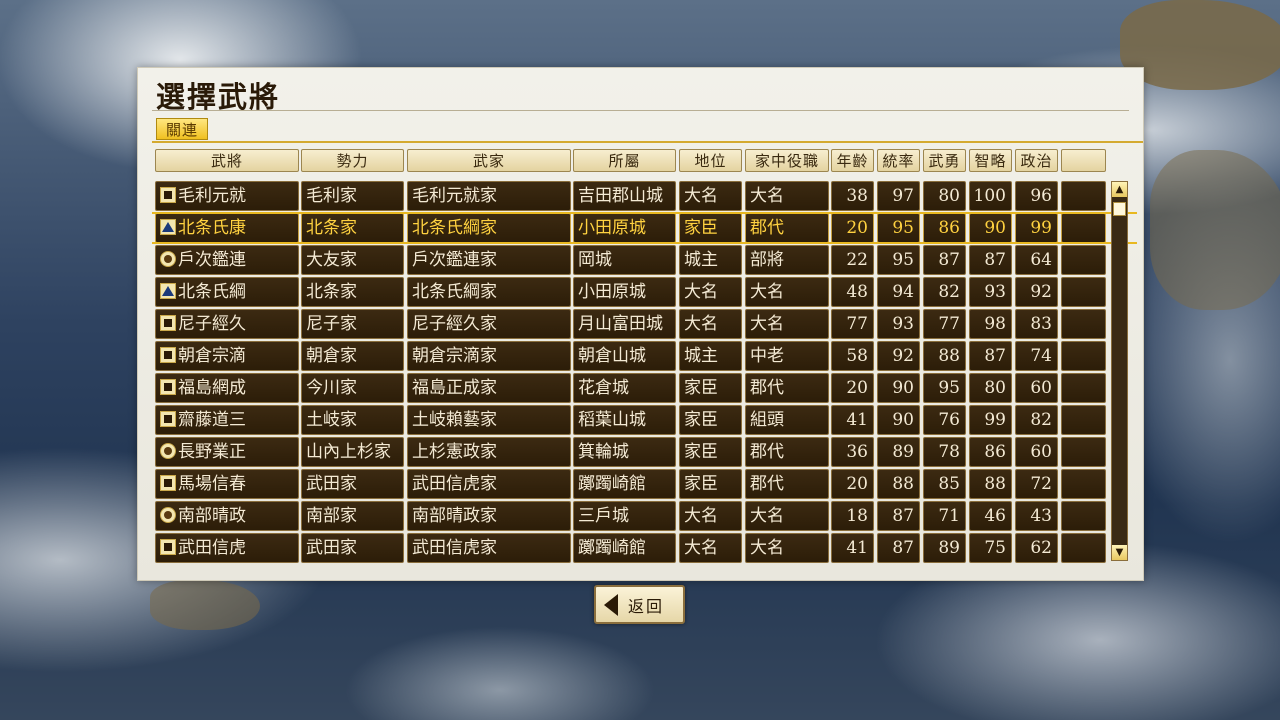 The width and height of the screenshot is (1280, 720). Describe the element at coordinates (212, 292) in the screenshot. I see `general-name-text: 北条氏綱` at that location.